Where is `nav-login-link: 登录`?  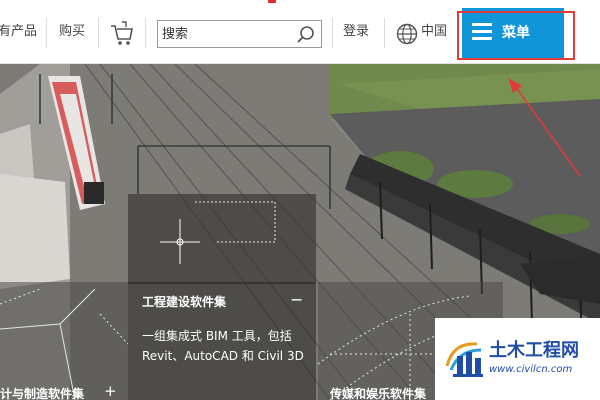
nav-login-link: 登录 is located at coordinates (356, 32).